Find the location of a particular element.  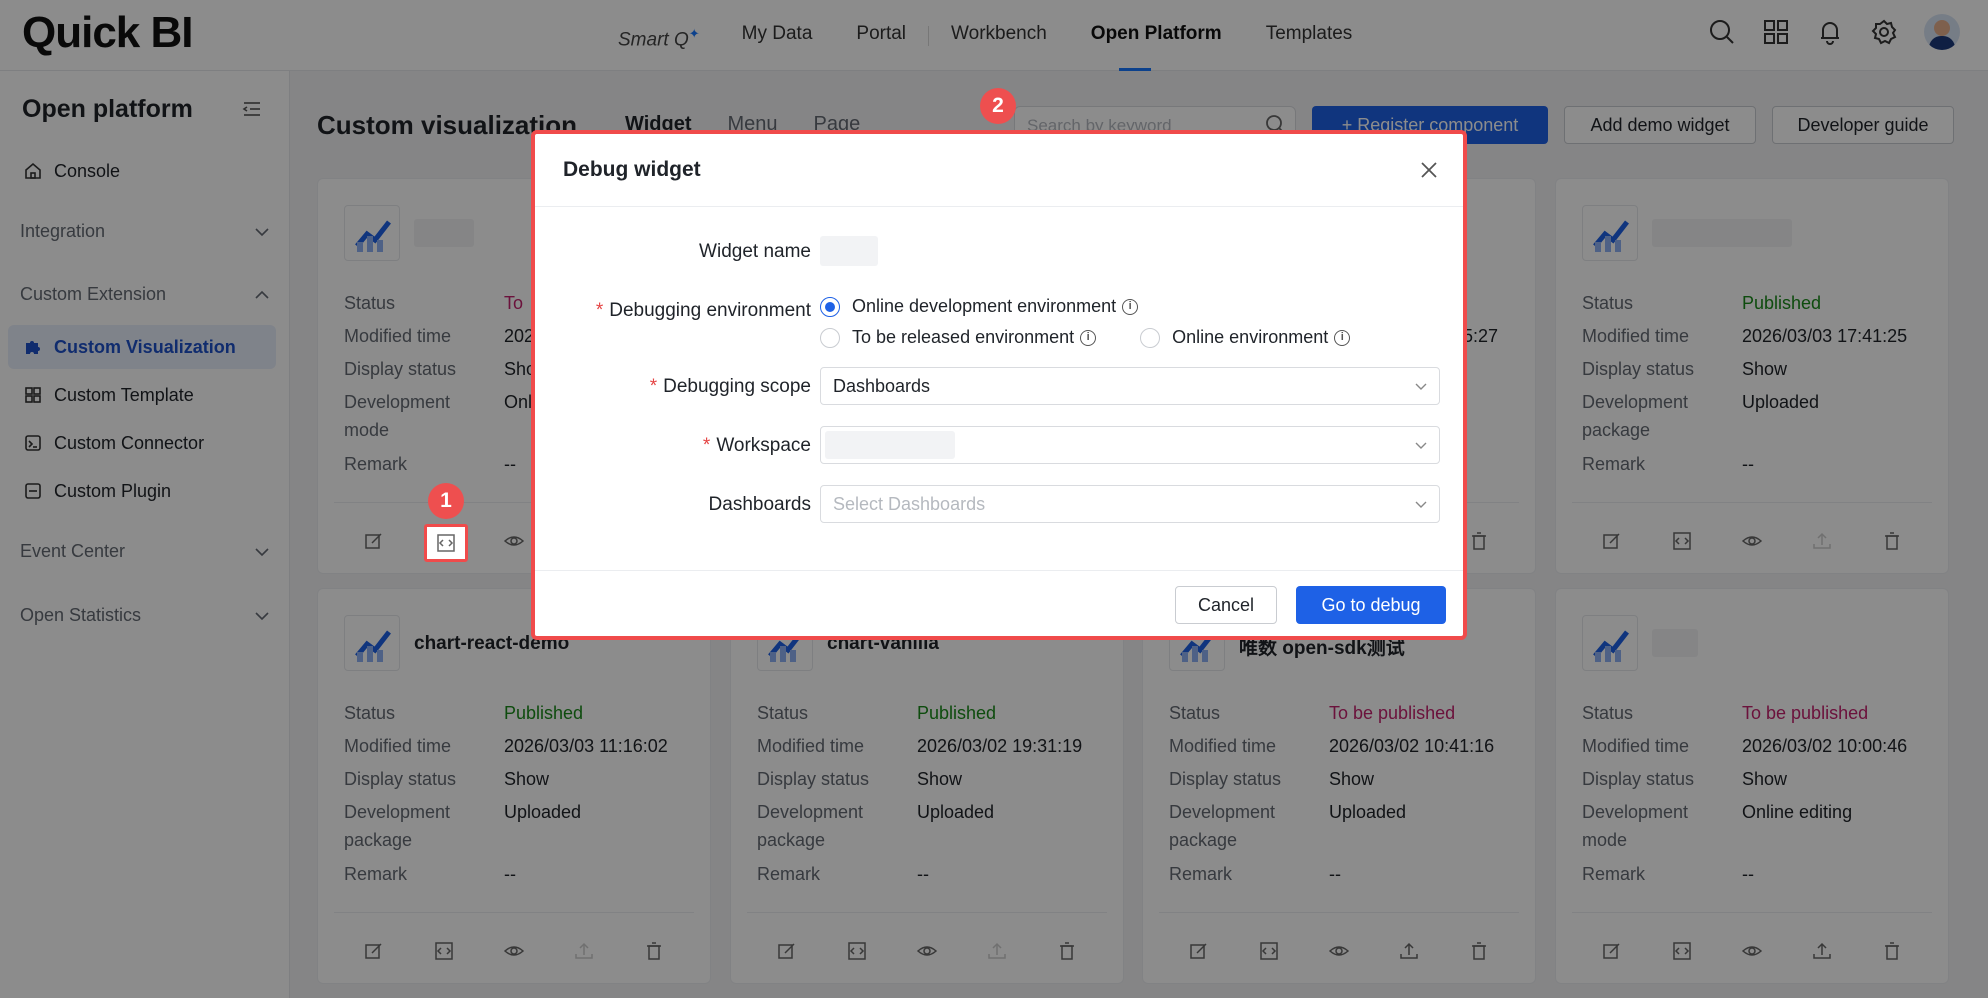

widget-name-label: Widget name is located at coordinates (755, 251).